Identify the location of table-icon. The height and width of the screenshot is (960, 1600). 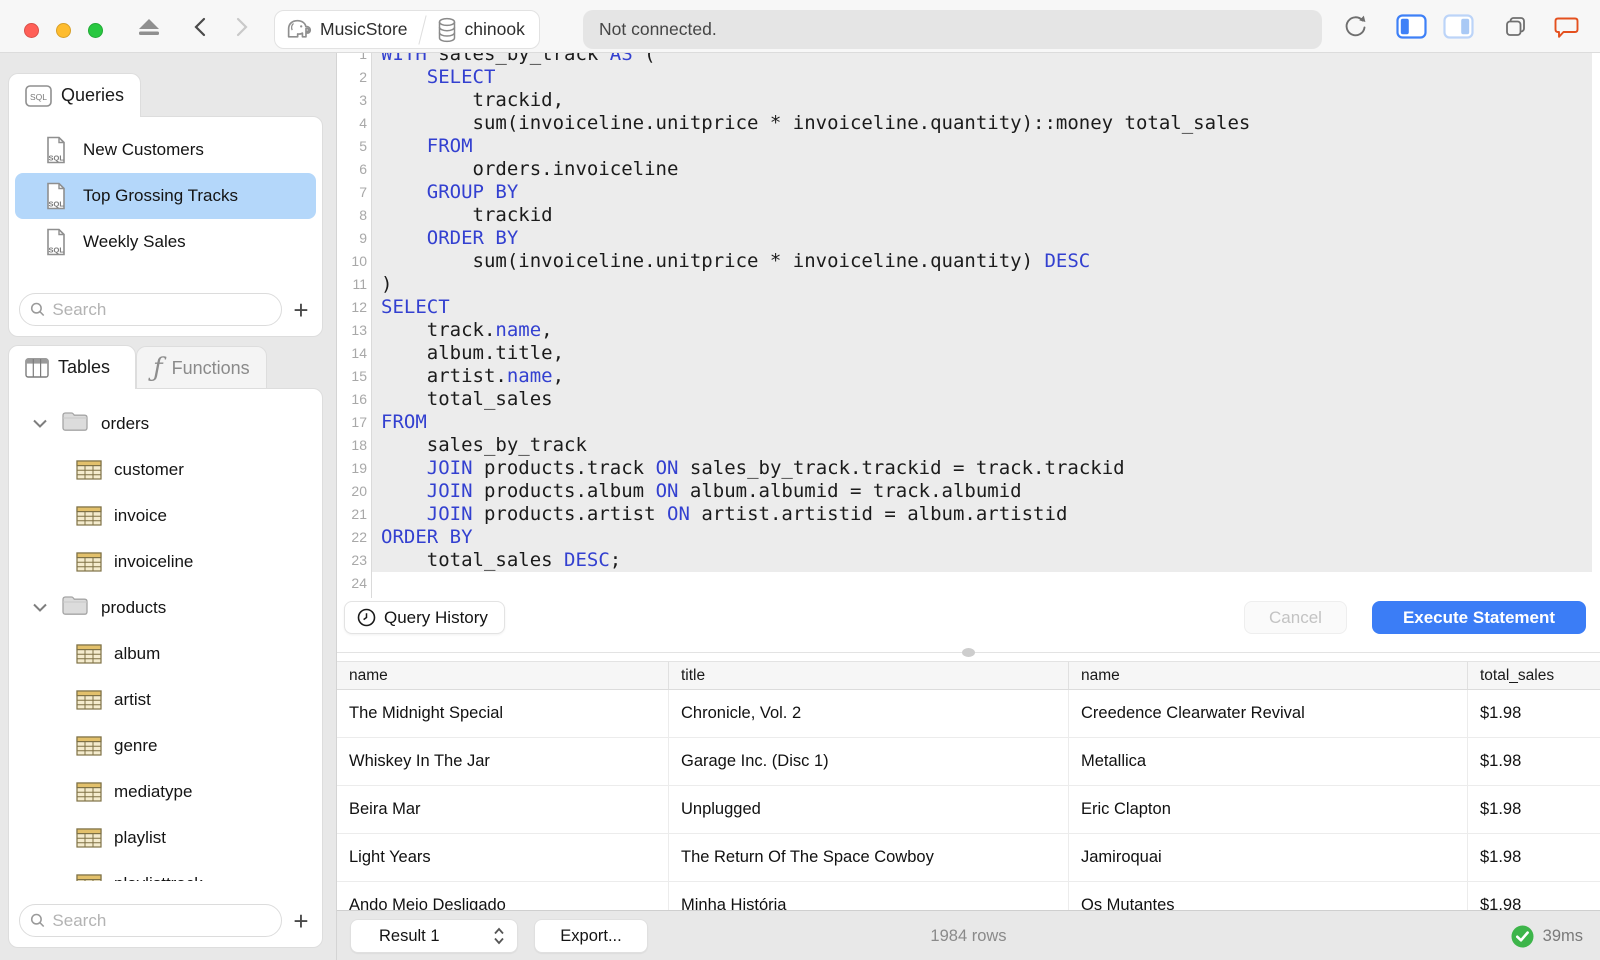
(89, 654).